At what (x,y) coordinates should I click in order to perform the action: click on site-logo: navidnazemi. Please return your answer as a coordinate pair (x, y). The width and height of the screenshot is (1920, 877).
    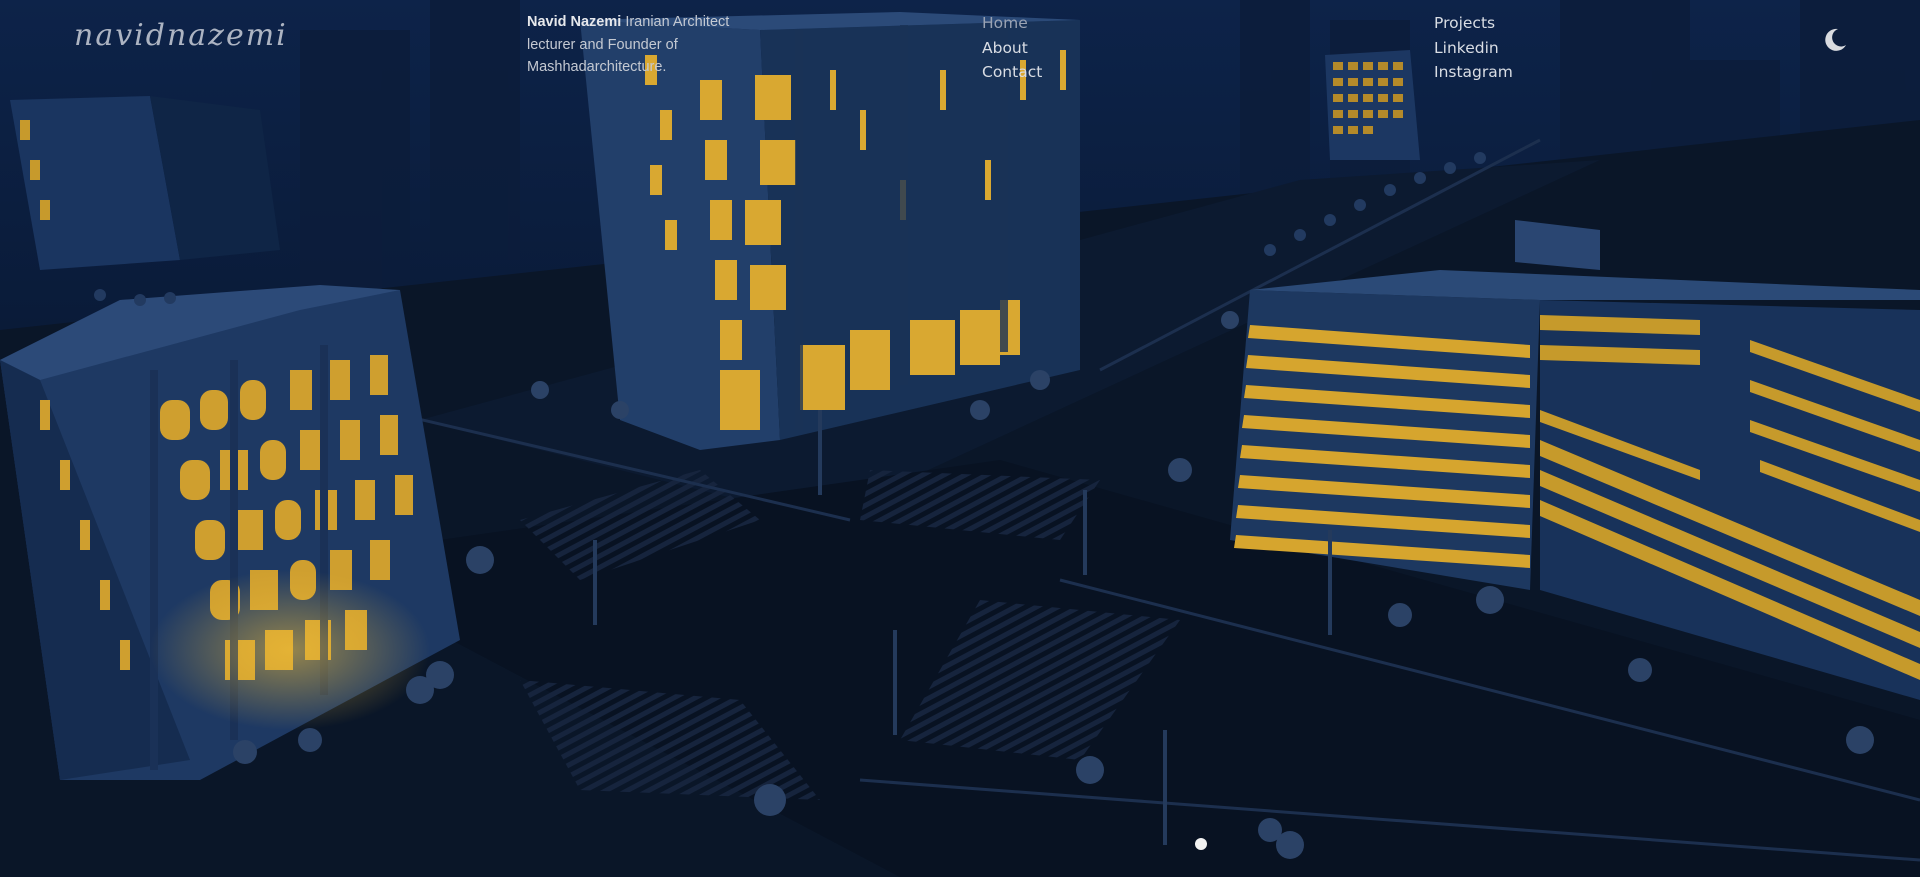
    Looking at the image, I should click on (181, 35).